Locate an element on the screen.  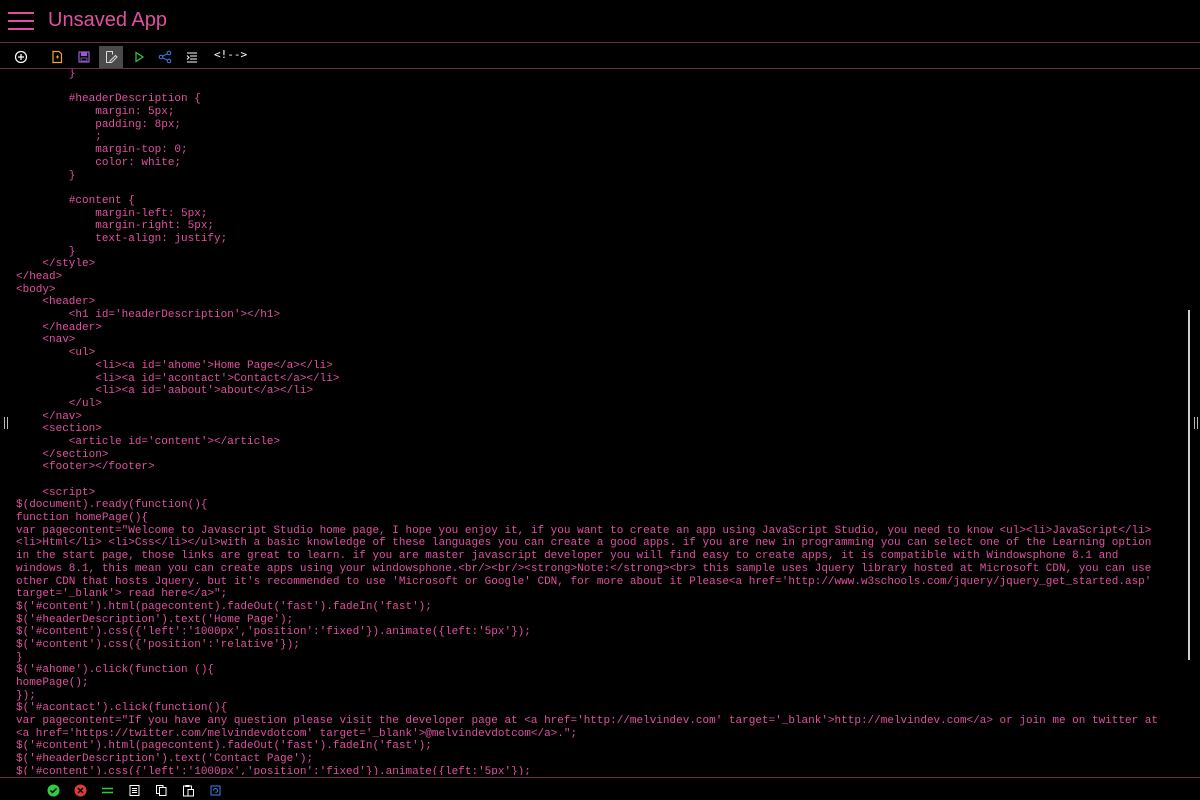
code-line: <article id='content'></article> is located at coordinates (148, 441).